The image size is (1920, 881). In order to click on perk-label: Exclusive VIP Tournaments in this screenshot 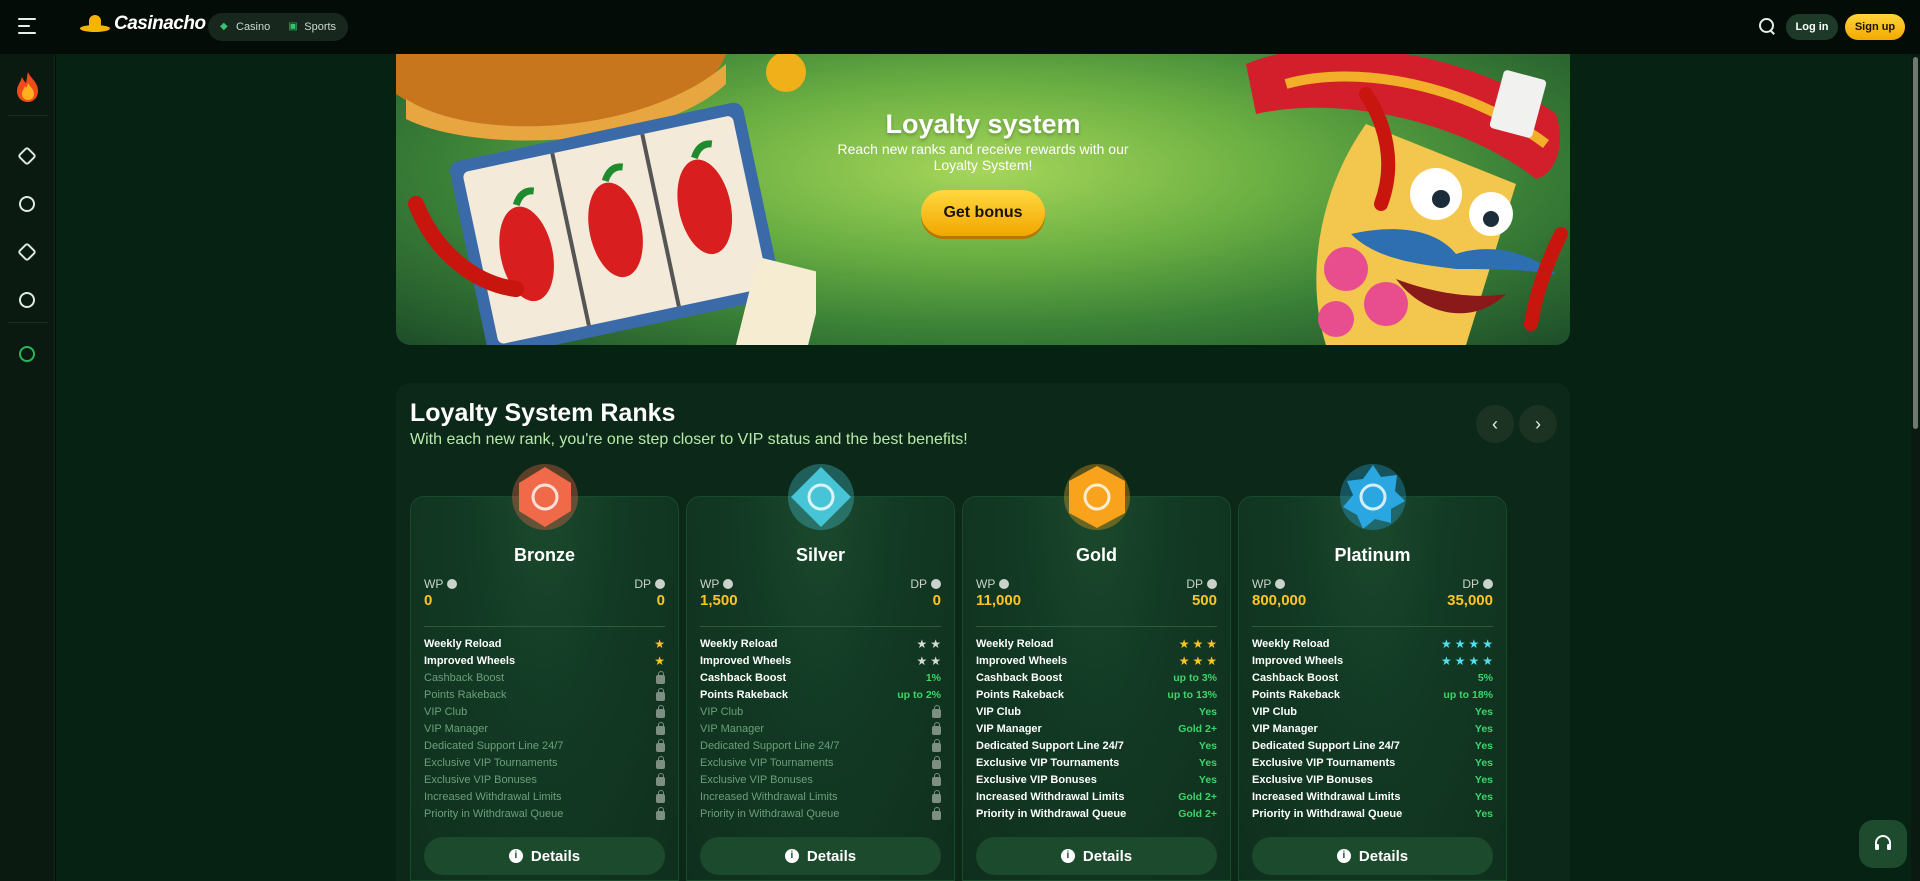, I will do `click(1048, 763)`.